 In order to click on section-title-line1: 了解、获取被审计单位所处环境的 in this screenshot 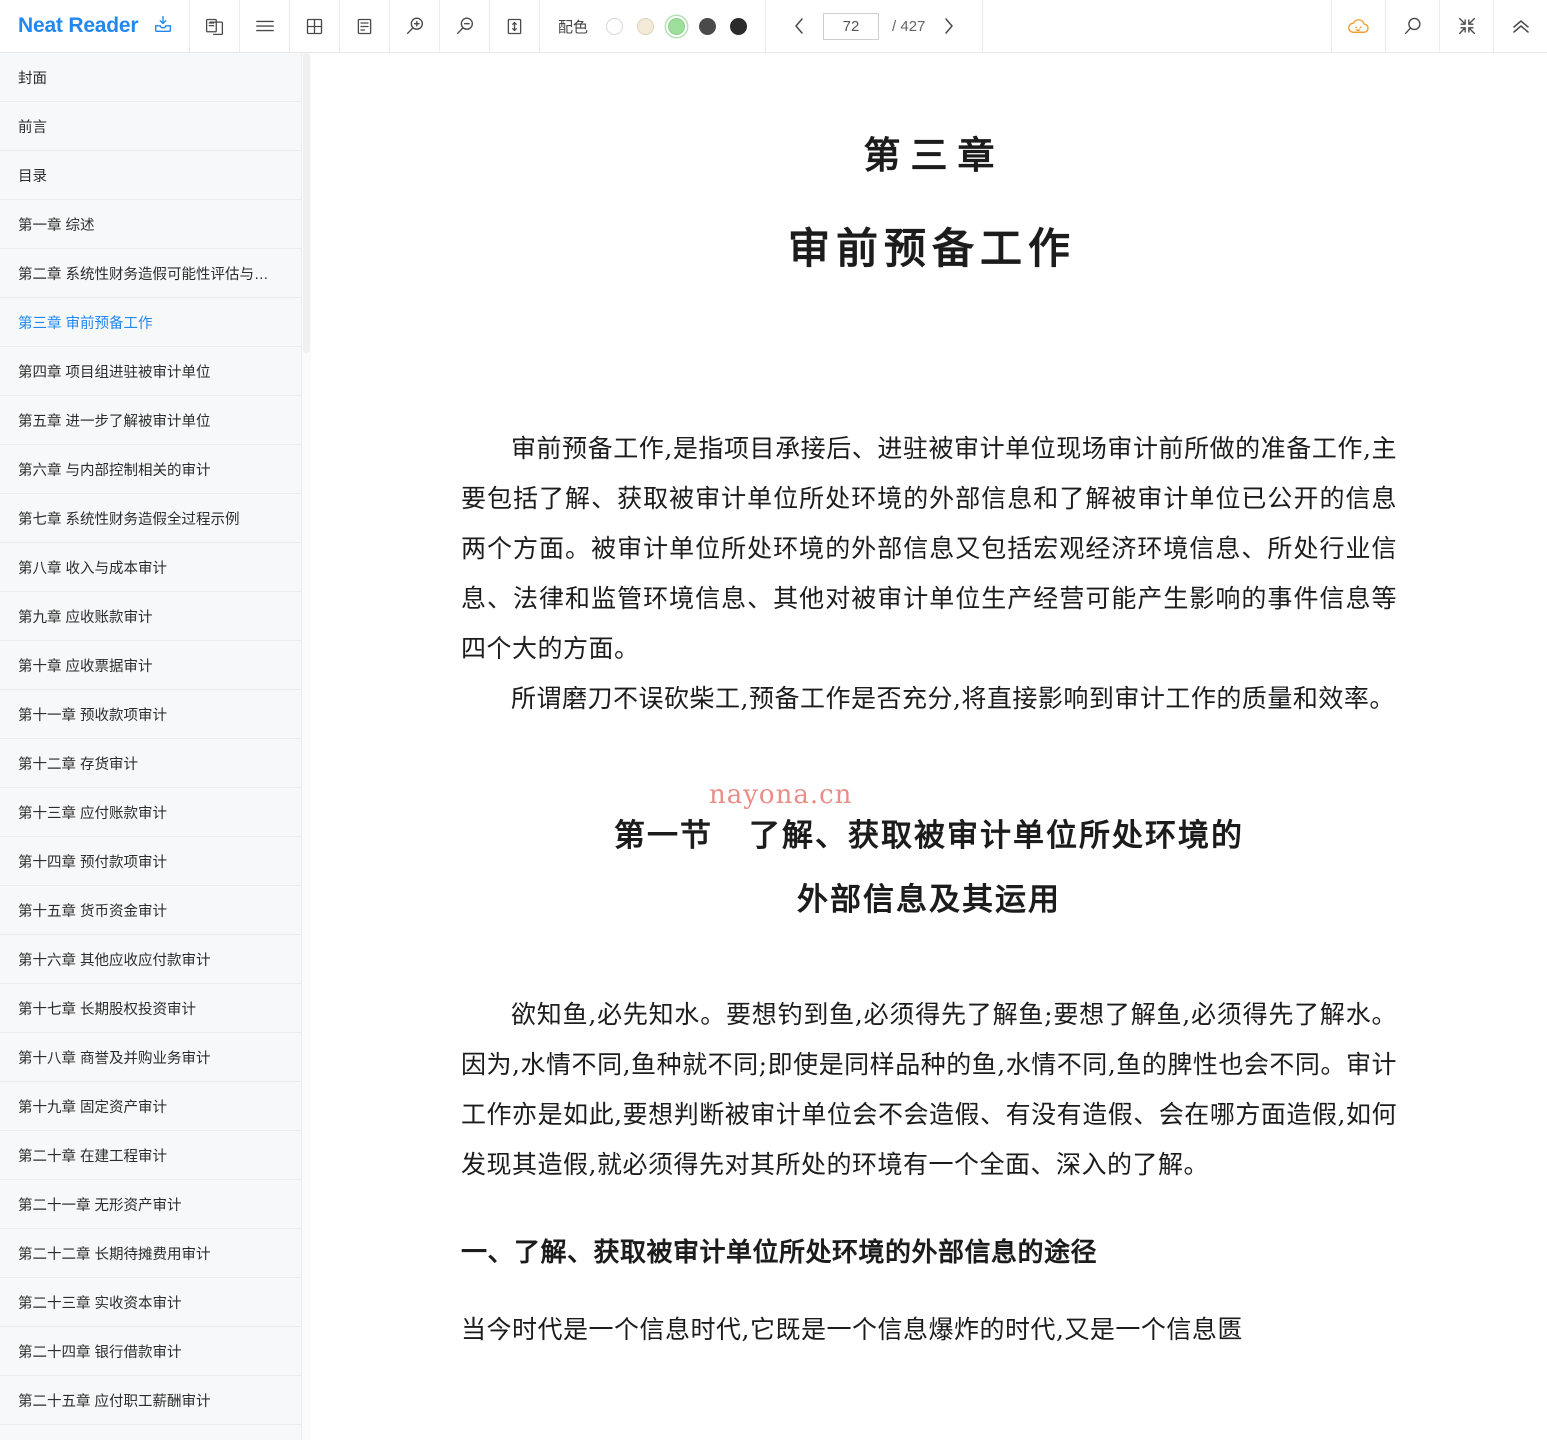, I will do `click(996, 836)`.